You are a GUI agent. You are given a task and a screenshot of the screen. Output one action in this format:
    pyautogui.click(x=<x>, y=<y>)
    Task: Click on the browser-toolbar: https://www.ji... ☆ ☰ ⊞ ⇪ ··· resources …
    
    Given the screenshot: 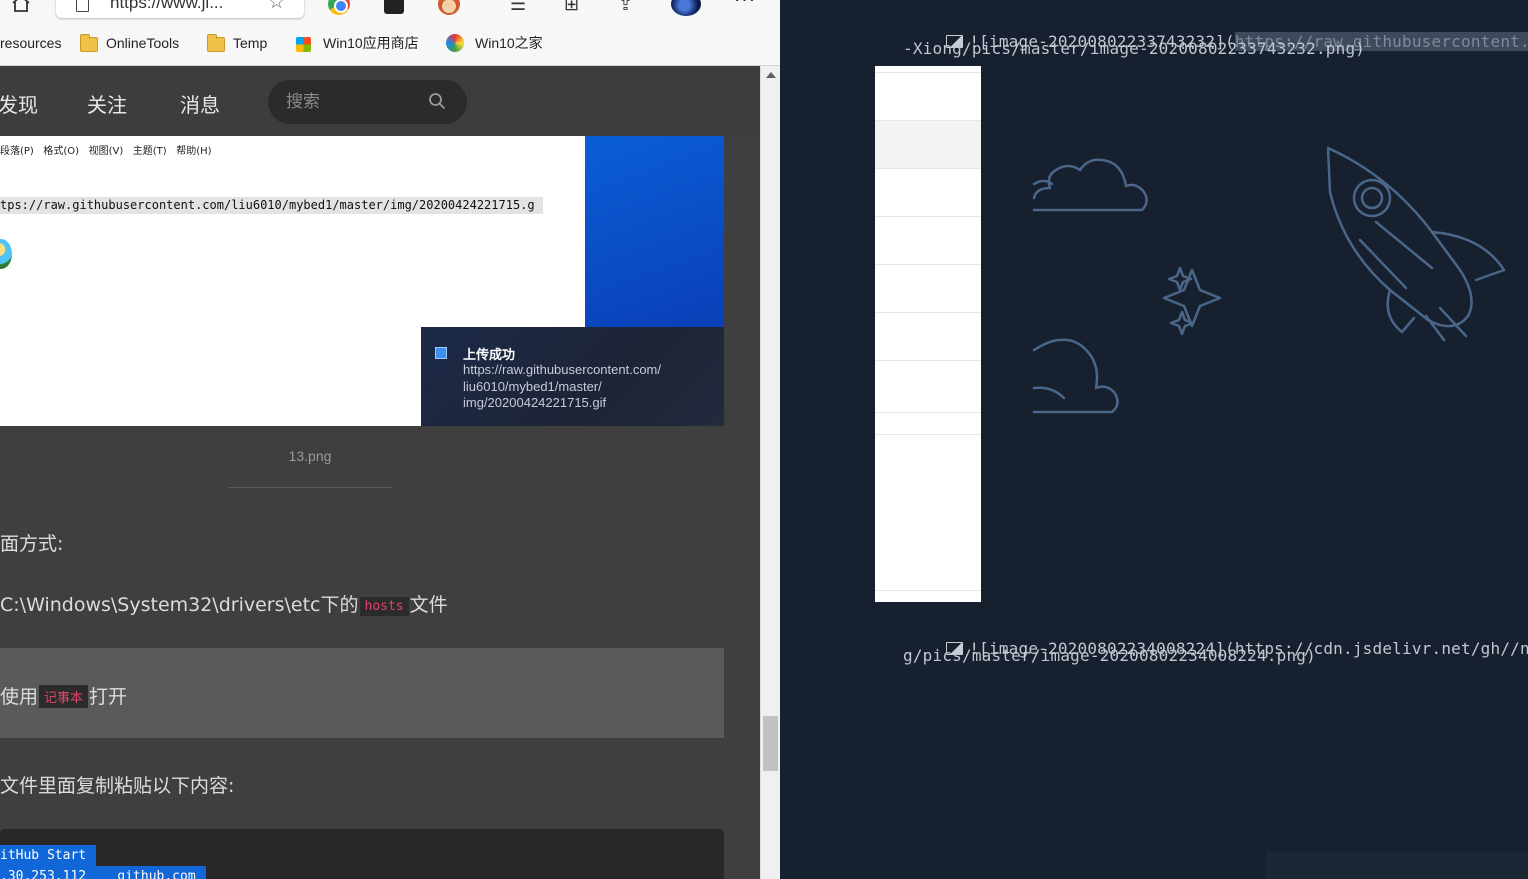 What is the action you would take?
    pyautogui.click(x=390, y=33)
    